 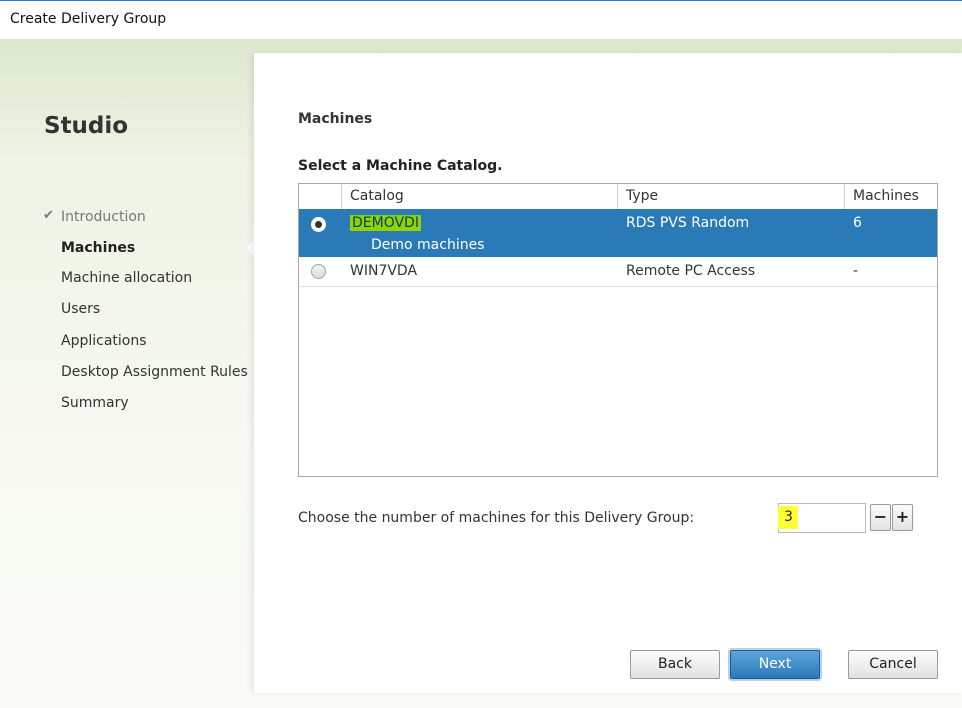 What do you see at coordinates (154, 372) in the screenshot?
I see `nav-step-desktop-assignment-rules: Desktop Assignment Rules` at bounding box center [154, 372].